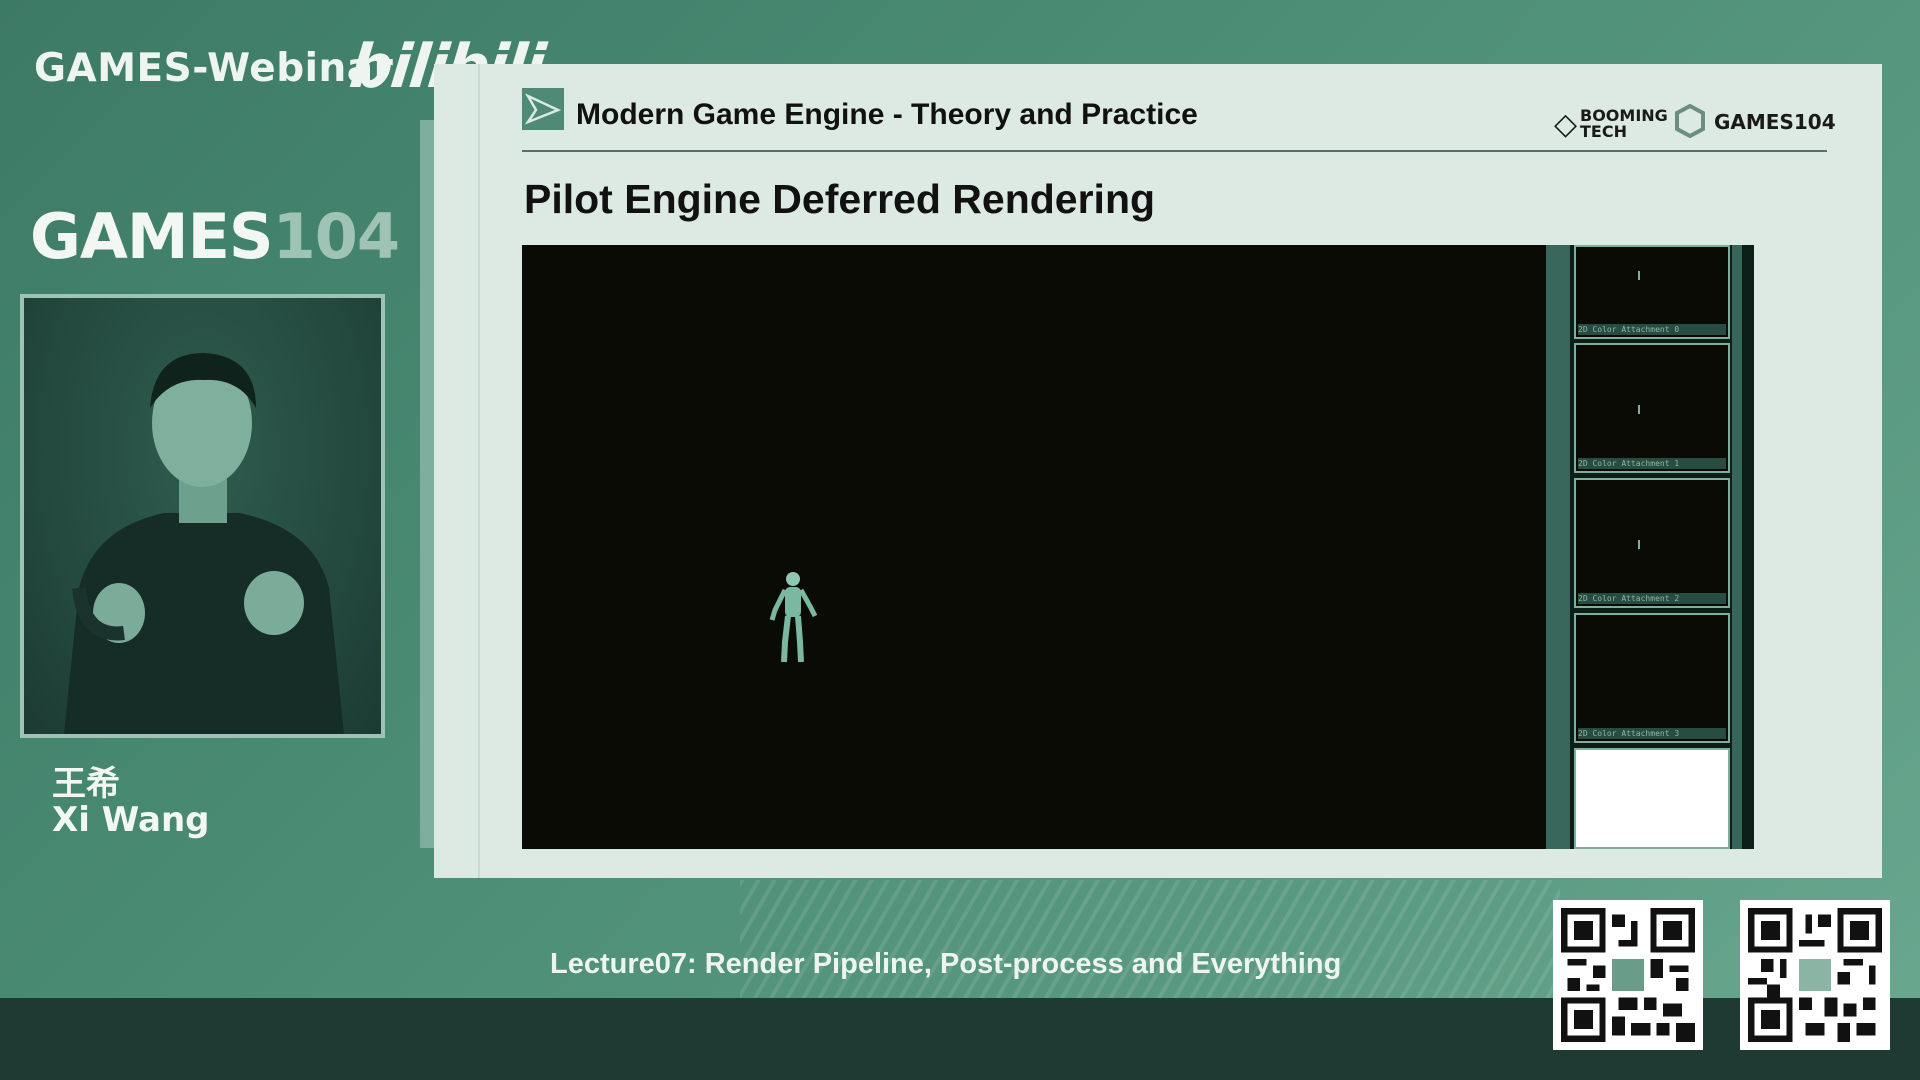  What do you see at coordinates (1652, 543) in the screenshot?
I see `attachment-thumbnail: 2D Color Attachment 2` at bounding box center [1652, 543].